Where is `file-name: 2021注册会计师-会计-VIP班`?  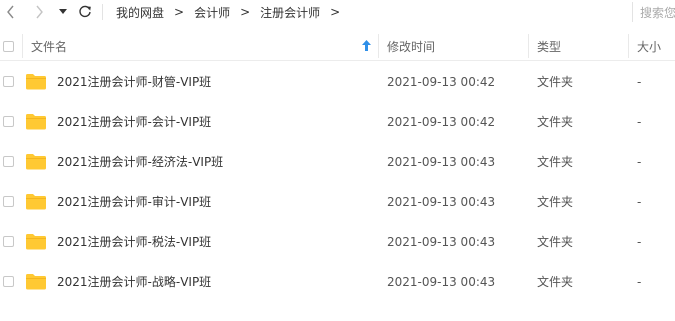 file-name: 2021注册会计师-会计-VIP班 is located at coordinates (134, 122).